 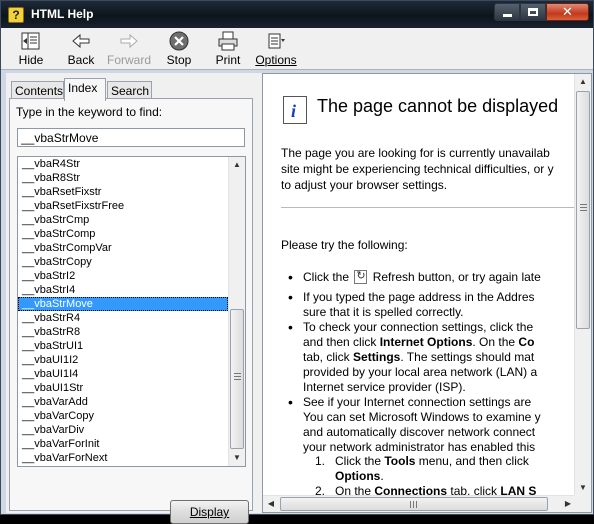 What do you see at coordinates (123, 332) in the screenshot?
I see `list-item: __vbaStrR8` at bounding box center [123, 332].